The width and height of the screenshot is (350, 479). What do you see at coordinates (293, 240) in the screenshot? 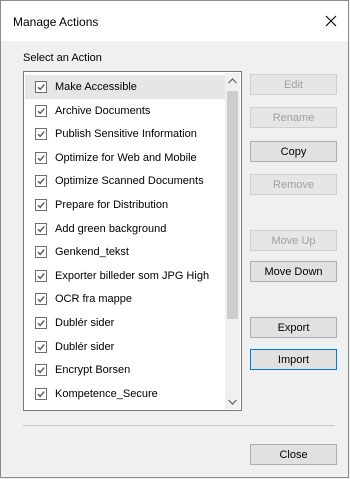
I see `move-up-button: Move Up` at bounding box center [293, 240].